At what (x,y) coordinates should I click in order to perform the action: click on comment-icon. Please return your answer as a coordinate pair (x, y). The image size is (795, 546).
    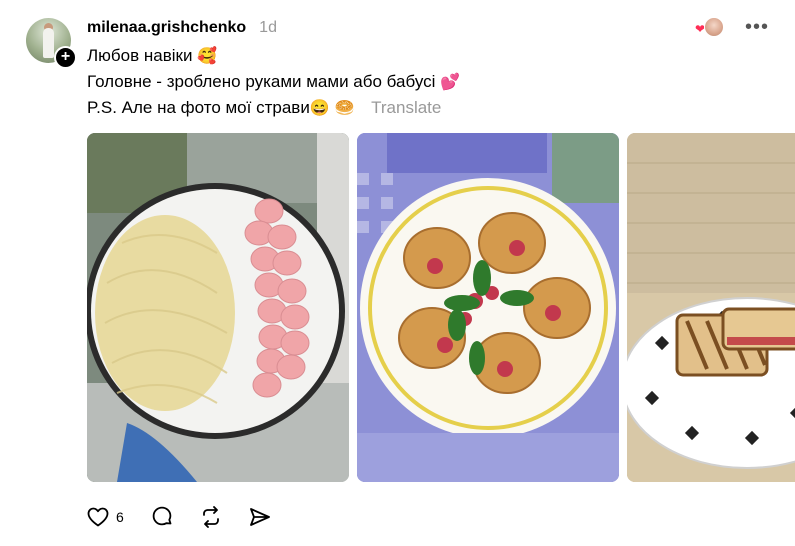
    Looking at the image, I should click on (162, 516).